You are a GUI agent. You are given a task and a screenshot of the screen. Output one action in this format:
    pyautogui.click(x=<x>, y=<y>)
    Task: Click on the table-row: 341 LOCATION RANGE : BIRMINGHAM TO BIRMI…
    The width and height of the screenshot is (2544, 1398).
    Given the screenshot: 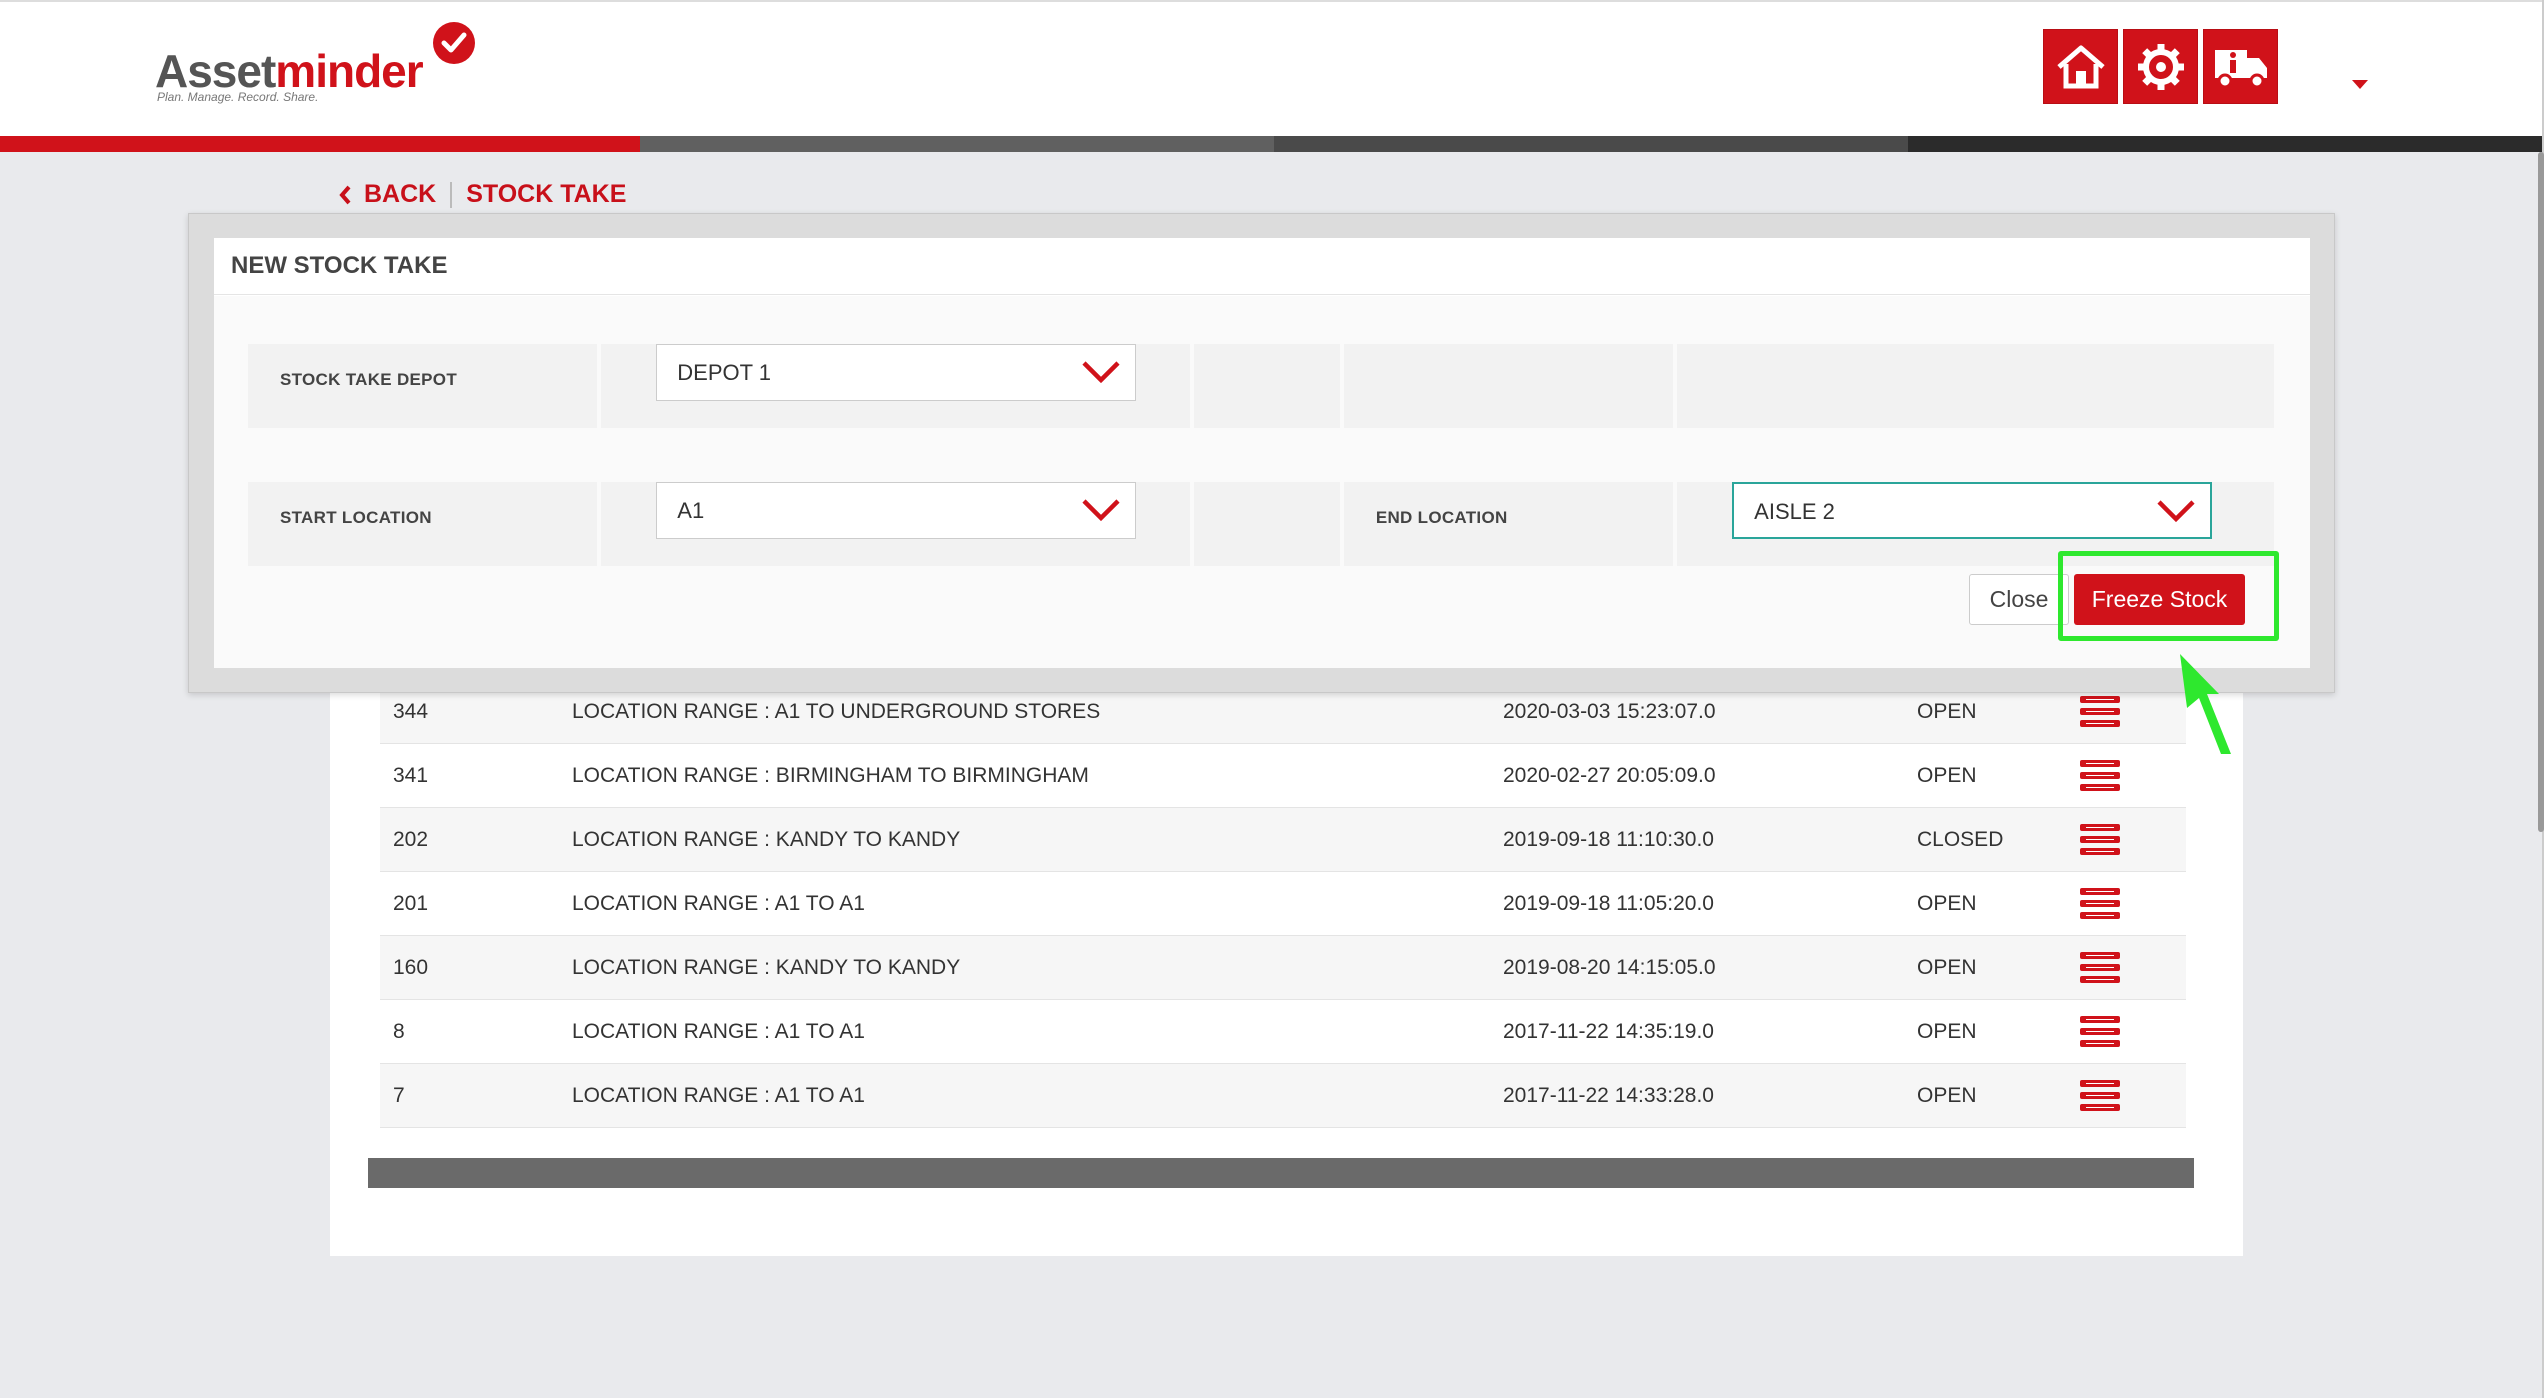 What is the action you would take?
    pyautogui.click(x=1283, y=776)
    